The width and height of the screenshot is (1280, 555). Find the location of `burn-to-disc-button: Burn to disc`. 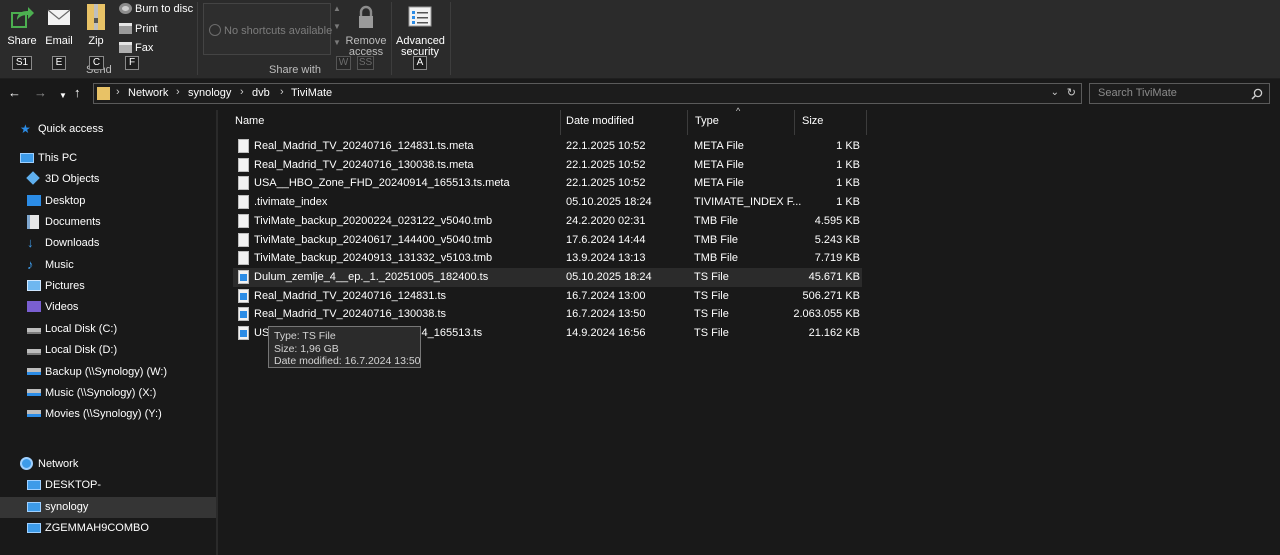

burn-to-disc-button: Burn to disc is located at coordinates (156, 9).